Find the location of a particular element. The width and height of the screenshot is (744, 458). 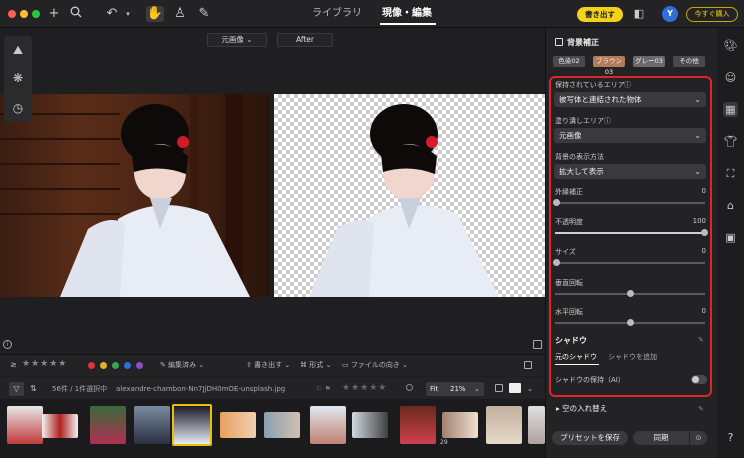

format-filter: ⌘ 形式 ⌄ is located at coordinates (315, 365).